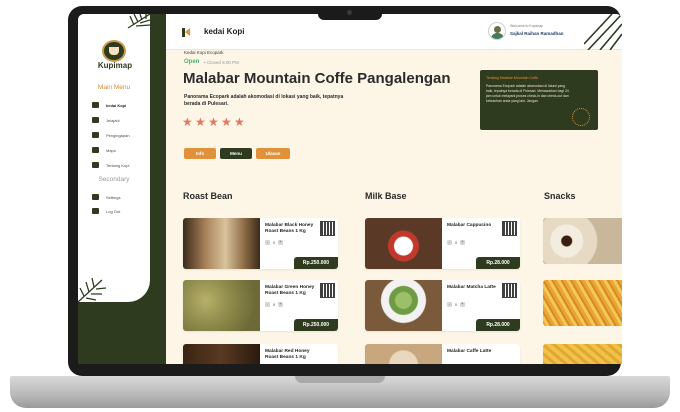 The height and width of the screenshot is (412, 680). I want to click on sidebar-item-label: kedai Kopi, so click(116, 105).